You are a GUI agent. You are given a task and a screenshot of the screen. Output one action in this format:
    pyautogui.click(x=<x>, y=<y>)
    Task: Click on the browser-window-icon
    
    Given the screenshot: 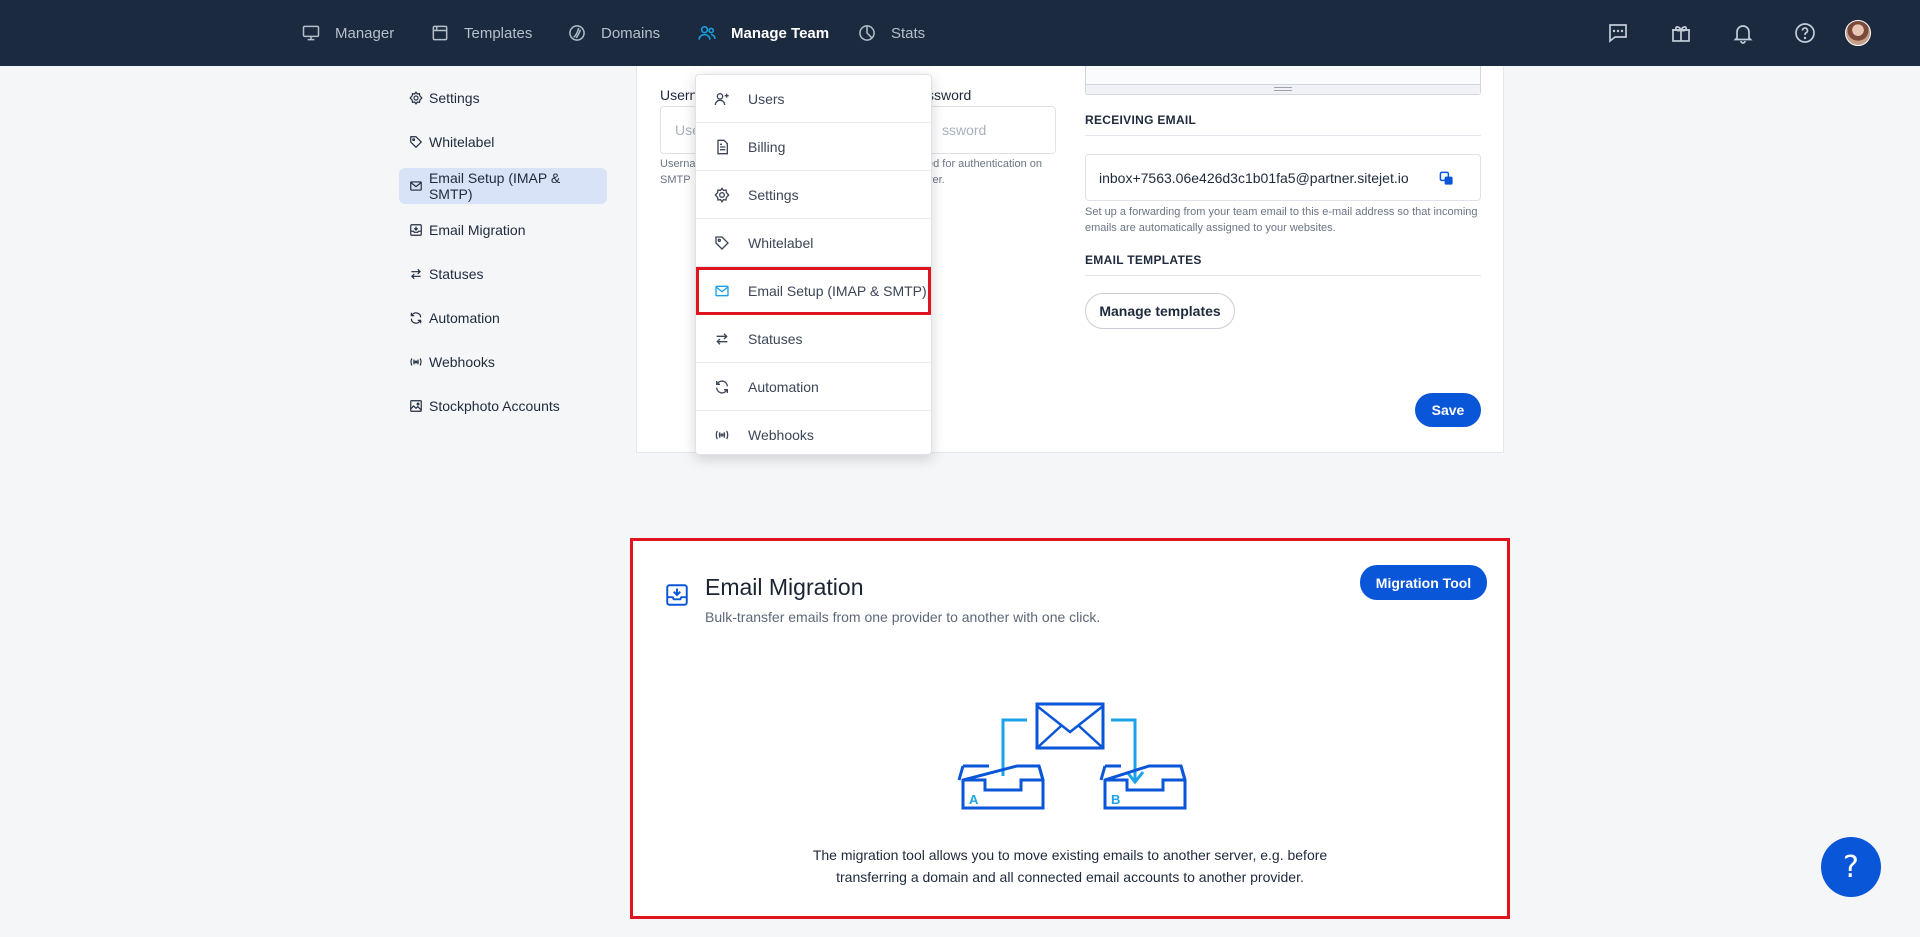 What is the action you would take?
    pyautogui.click(x=440, y=33)
    